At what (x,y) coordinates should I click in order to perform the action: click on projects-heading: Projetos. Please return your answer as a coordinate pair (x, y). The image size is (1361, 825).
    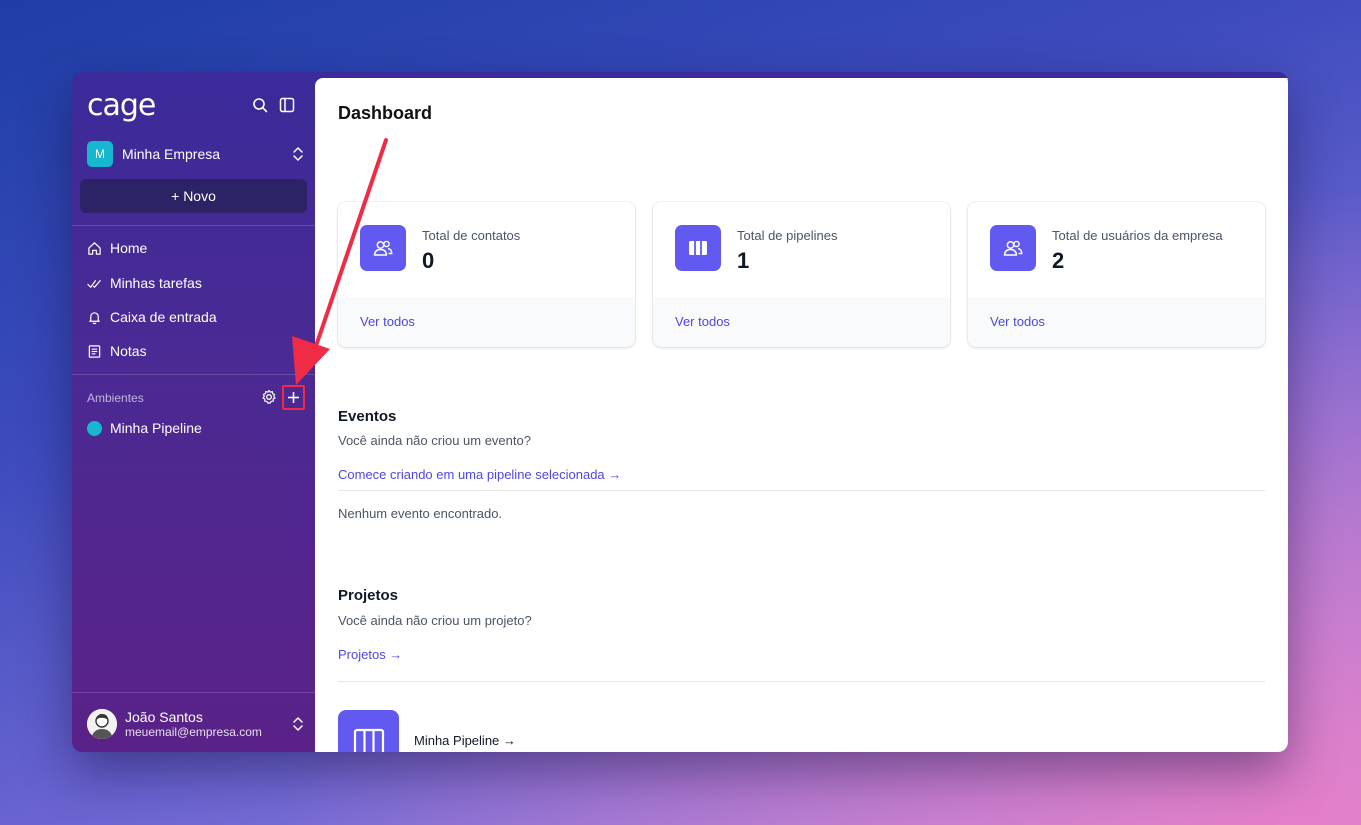
    Looking at the image, I should click on (368, 595).